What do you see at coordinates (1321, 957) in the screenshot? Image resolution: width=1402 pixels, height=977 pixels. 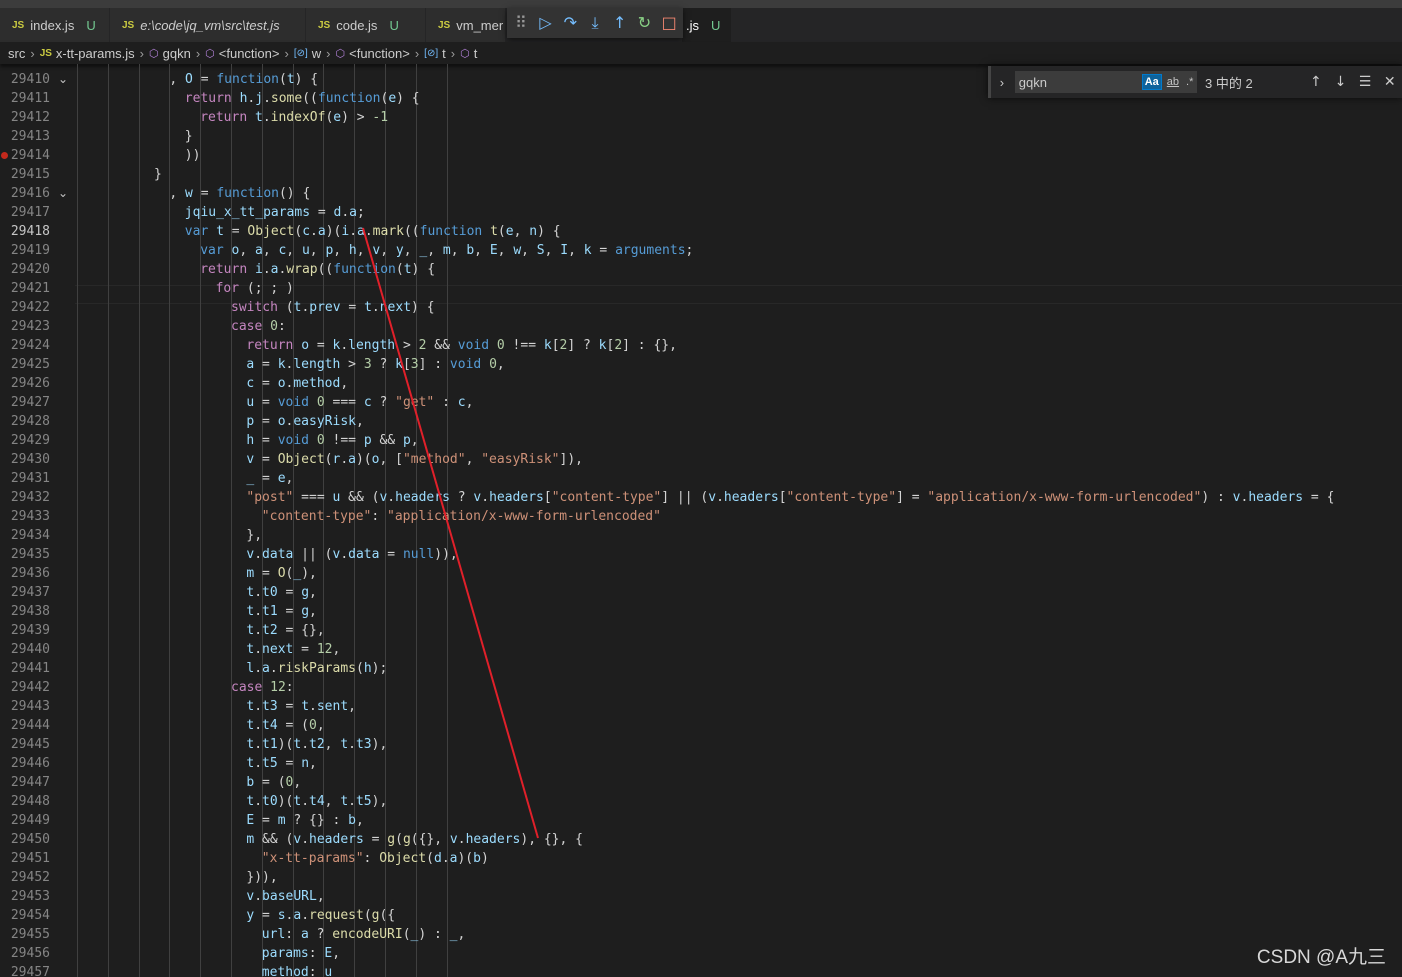 I see `watermark: CSDN @A九三` at bounding box center [1321, 957].